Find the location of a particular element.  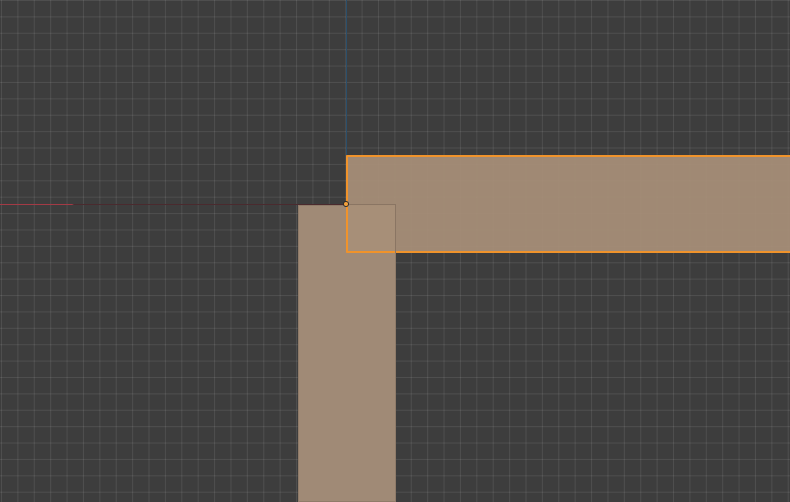

x-axis-line is located at coordinates (173, 204).